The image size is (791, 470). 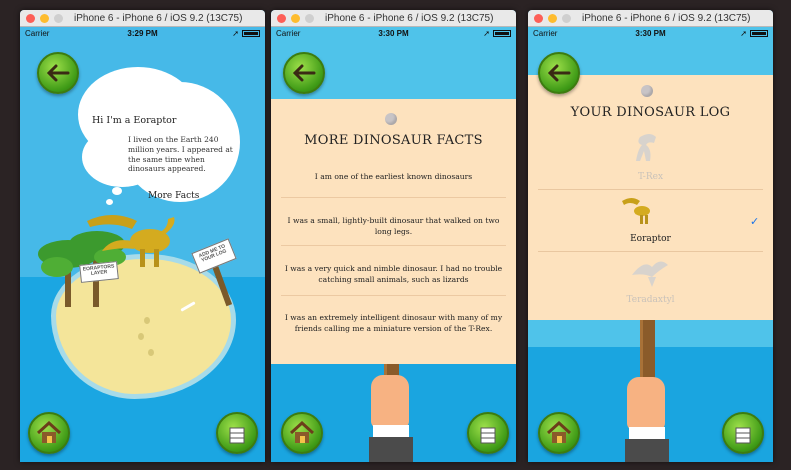 I want to click on checkmark-icon: ✓, so click(x=755, y=221).